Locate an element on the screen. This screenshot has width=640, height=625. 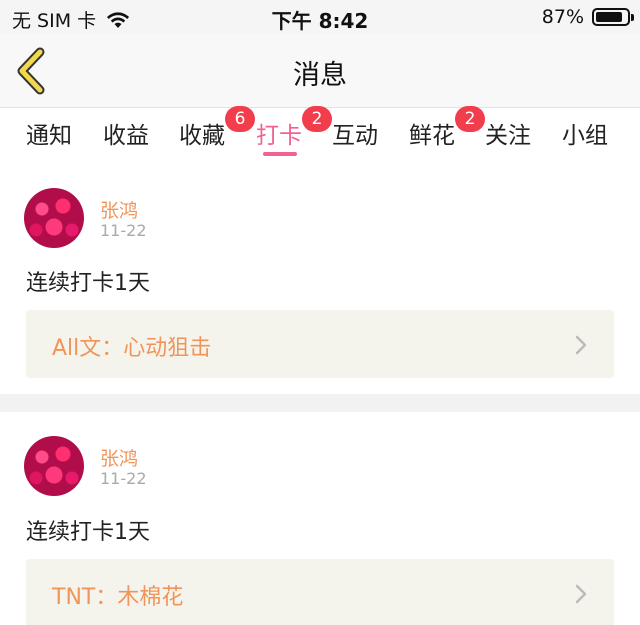
tab-groups: 小组 is located at coordinates (585, 133).